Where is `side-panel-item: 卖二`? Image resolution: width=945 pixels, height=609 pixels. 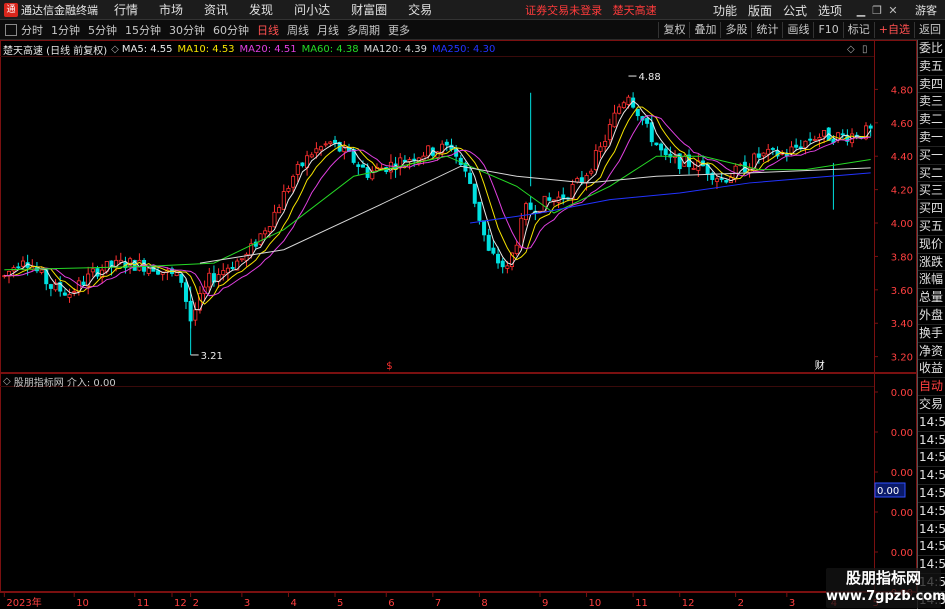
side-panel-item: 卖二 is located at coordinates (931, 120).